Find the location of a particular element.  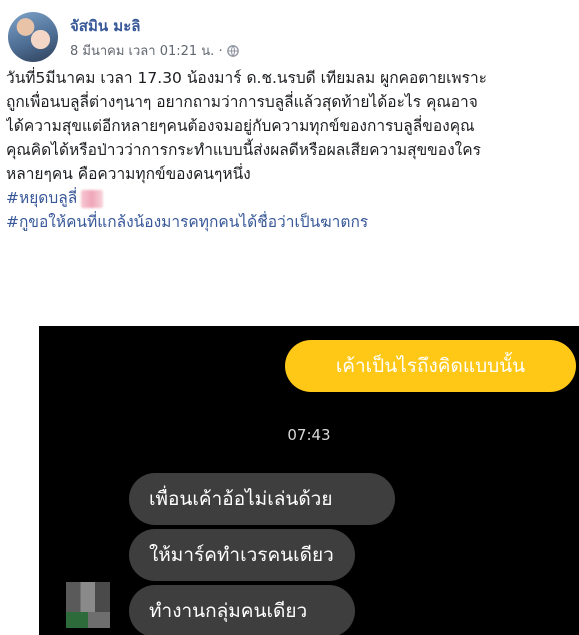

post-date: 8 มีนาคม เวลา 01:21 น. · is located at coordinates (146, 50).